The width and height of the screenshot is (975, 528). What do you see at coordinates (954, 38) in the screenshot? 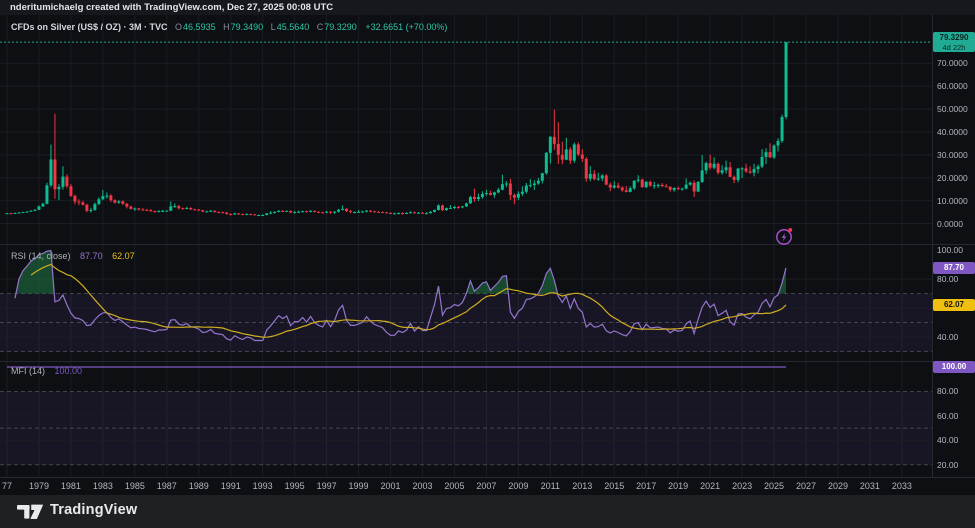
I see `price-badge-value: 79.3290` at bounding box center [954, 38].